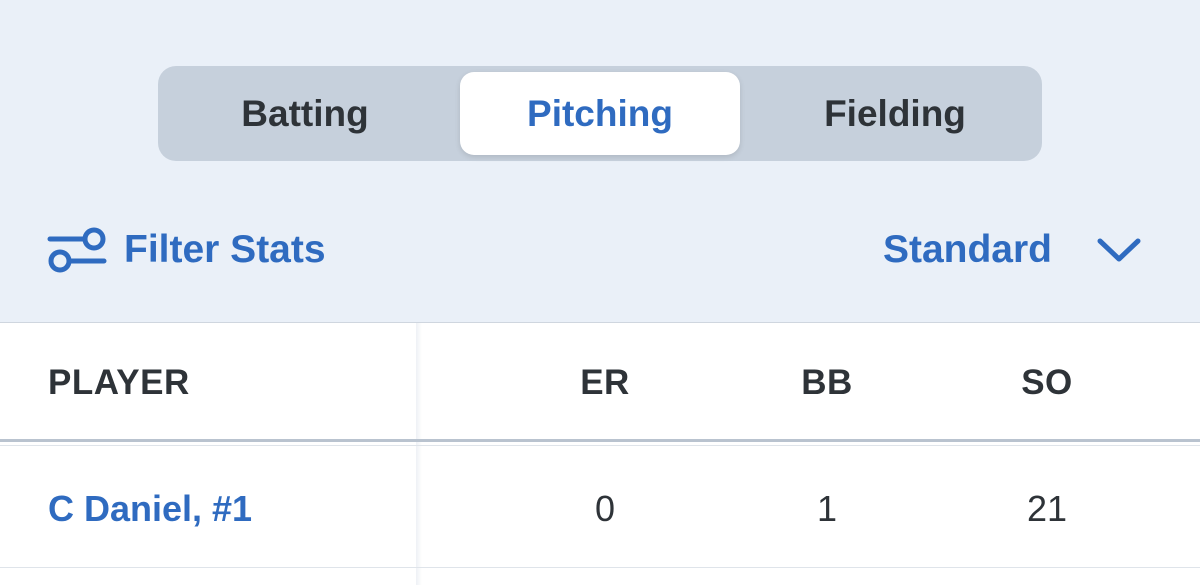 Image resolution: width=1200 pixels, height=585 pixels. What do you see at coordinates (150, 509) in the screenshot?
I see `player-name-link: C Daniel, #1` at bounding box center [150, 509].